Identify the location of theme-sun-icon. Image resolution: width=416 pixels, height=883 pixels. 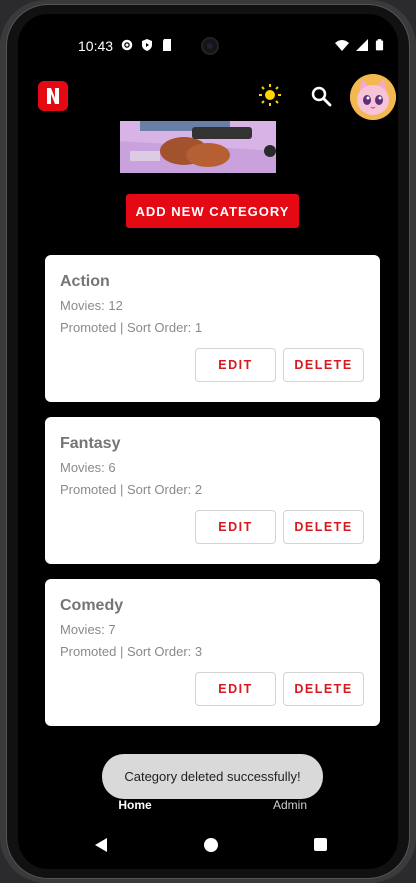
(270, 95).